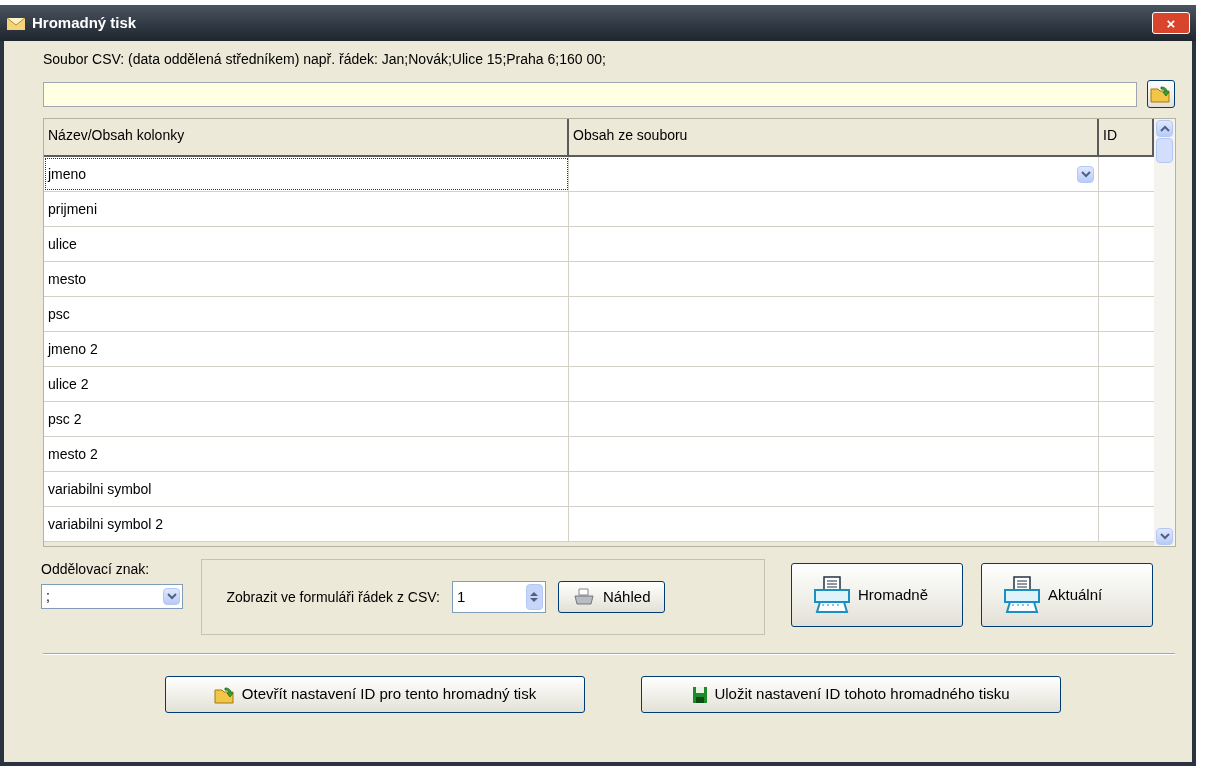  I want to click on preview-button: Náhled, so click(611, 597).